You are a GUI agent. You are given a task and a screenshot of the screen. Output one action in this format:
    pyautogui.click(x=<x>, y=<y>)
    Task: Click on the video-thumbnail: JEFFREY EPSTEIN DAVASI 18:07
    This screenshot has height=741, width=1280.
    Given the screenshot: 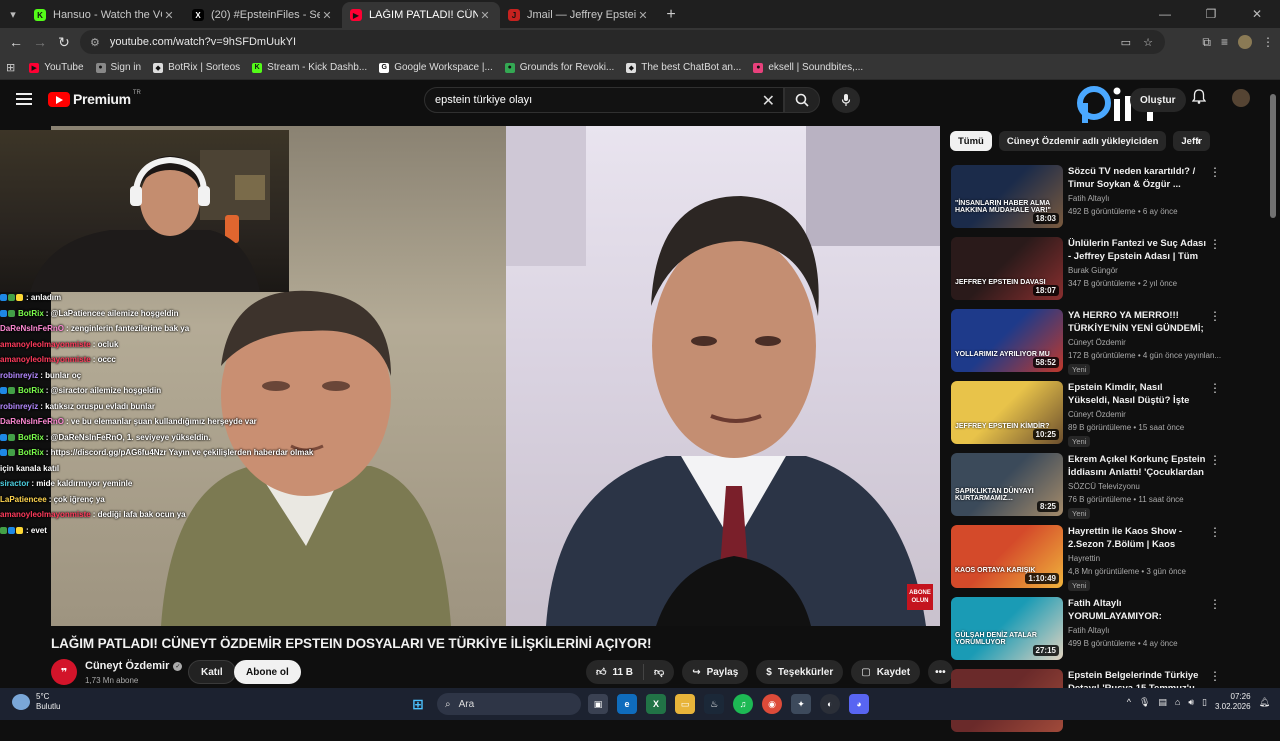 What is the action you would take?
    pyautogui.click(x=1007, y=268)
    